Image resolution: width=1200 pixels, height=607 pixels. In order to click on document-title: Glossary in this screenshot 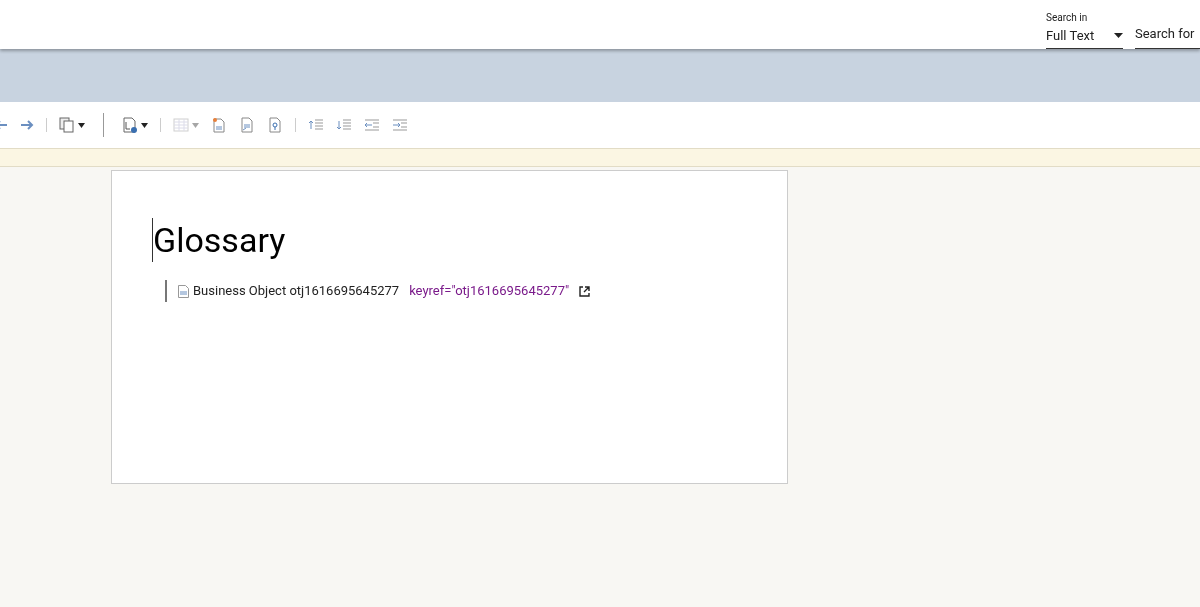, I will do `click(469, 240)`.